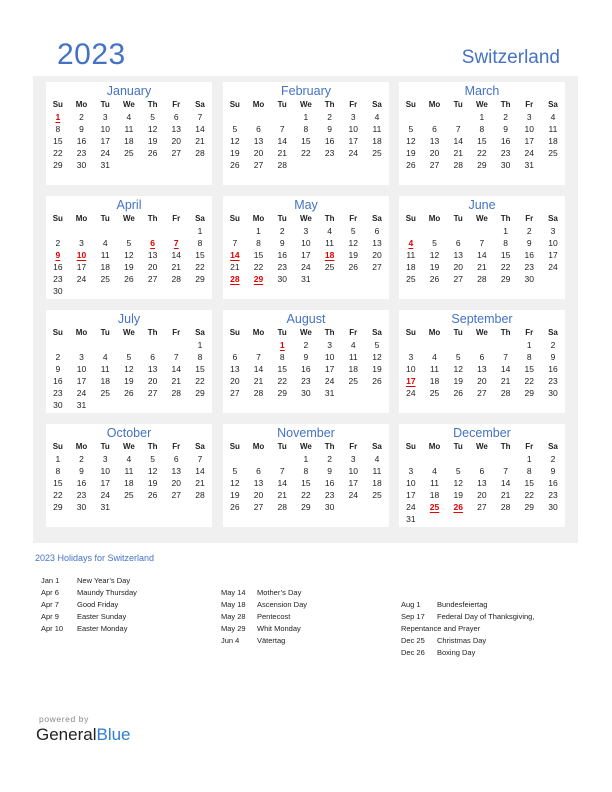 The width and height of the screenshot is (612, 792). What do you see at coordinates (458, 153) in the screenshot?
I see `day-cell: 21` at bounding box center [458, 153].